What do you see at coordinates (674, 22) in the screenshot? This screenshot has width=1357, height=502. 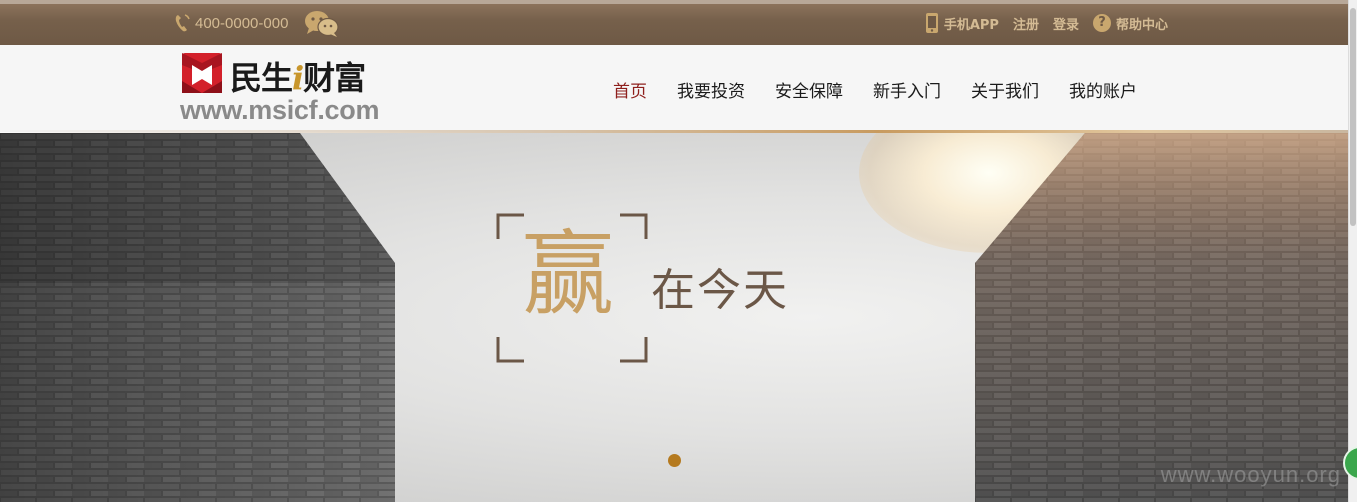 I see `top-utility-bar: 400-0000-000 手机APP 注册 登录 ? 帮助中心` at bounding box center [674, 22].